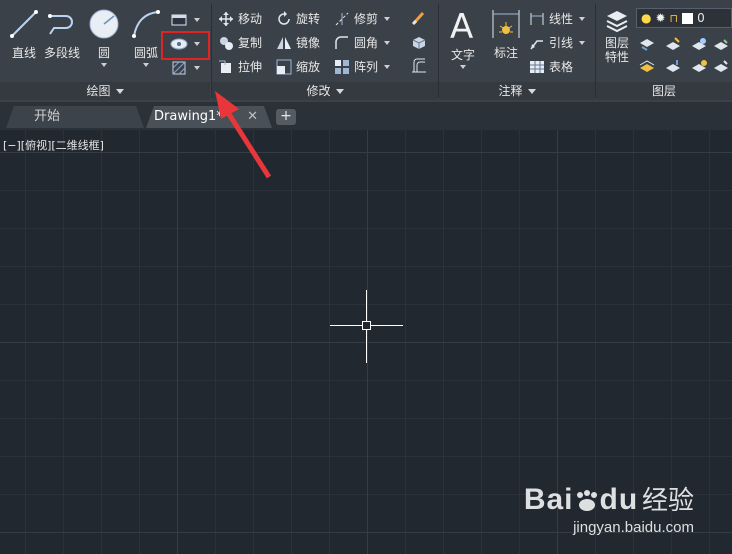  I want to click on draw-panel-title-text: 绘图, so click(98, 91).